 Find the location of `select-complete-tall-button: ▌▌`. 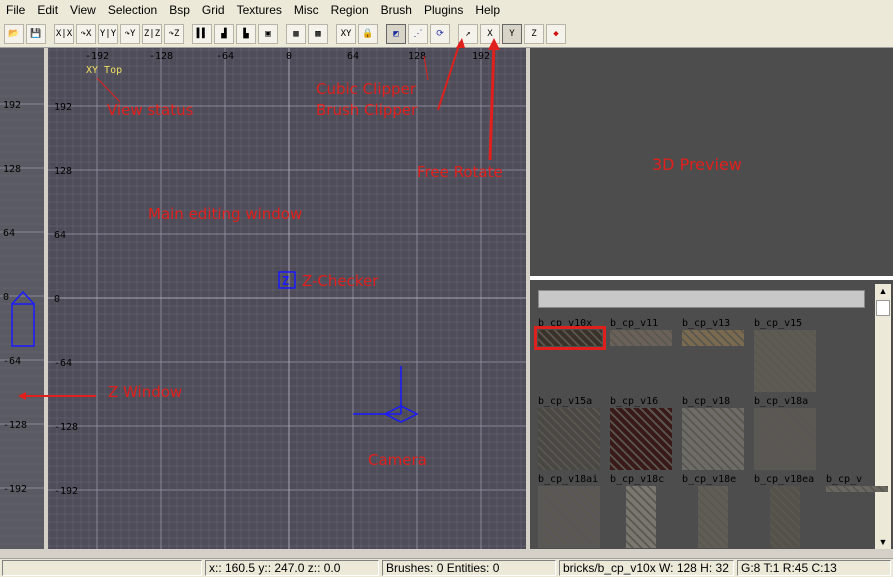

select-complete-tall-button: ▌▌ is located at coordinates (202, 33).